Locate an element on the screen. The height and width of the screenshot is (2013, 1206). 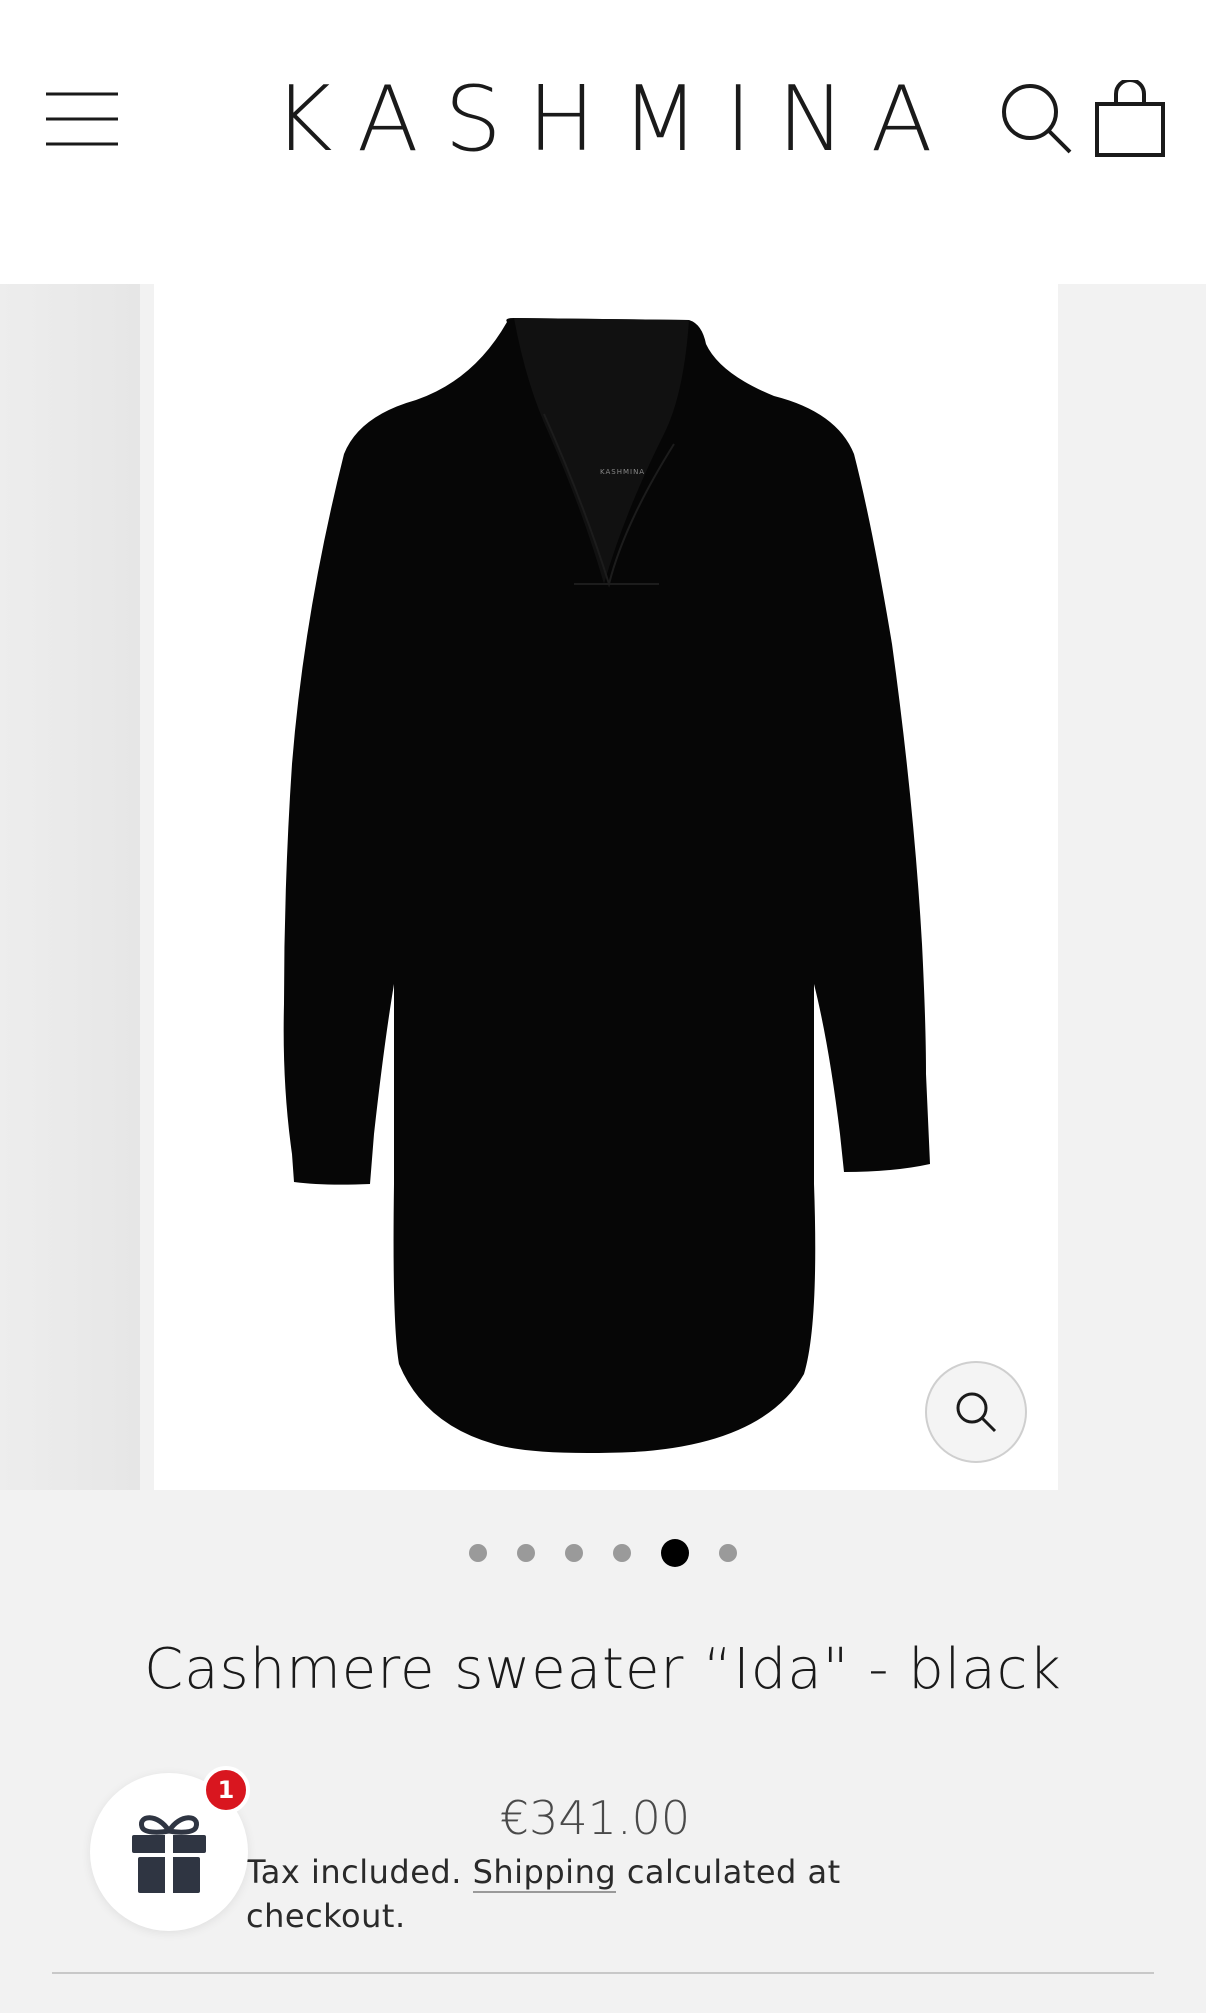
zoom-button is located at coordinates (976, 1412).